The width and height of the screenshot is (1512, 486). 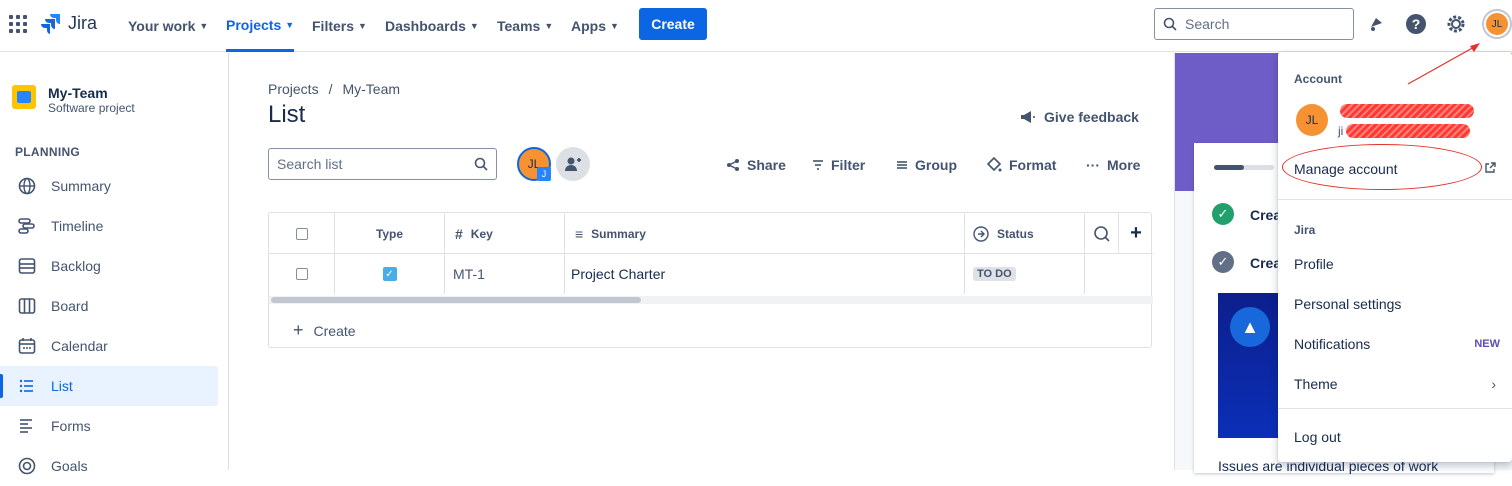 I want to click on more-button: ··· More, so click(x=1113, y=165).